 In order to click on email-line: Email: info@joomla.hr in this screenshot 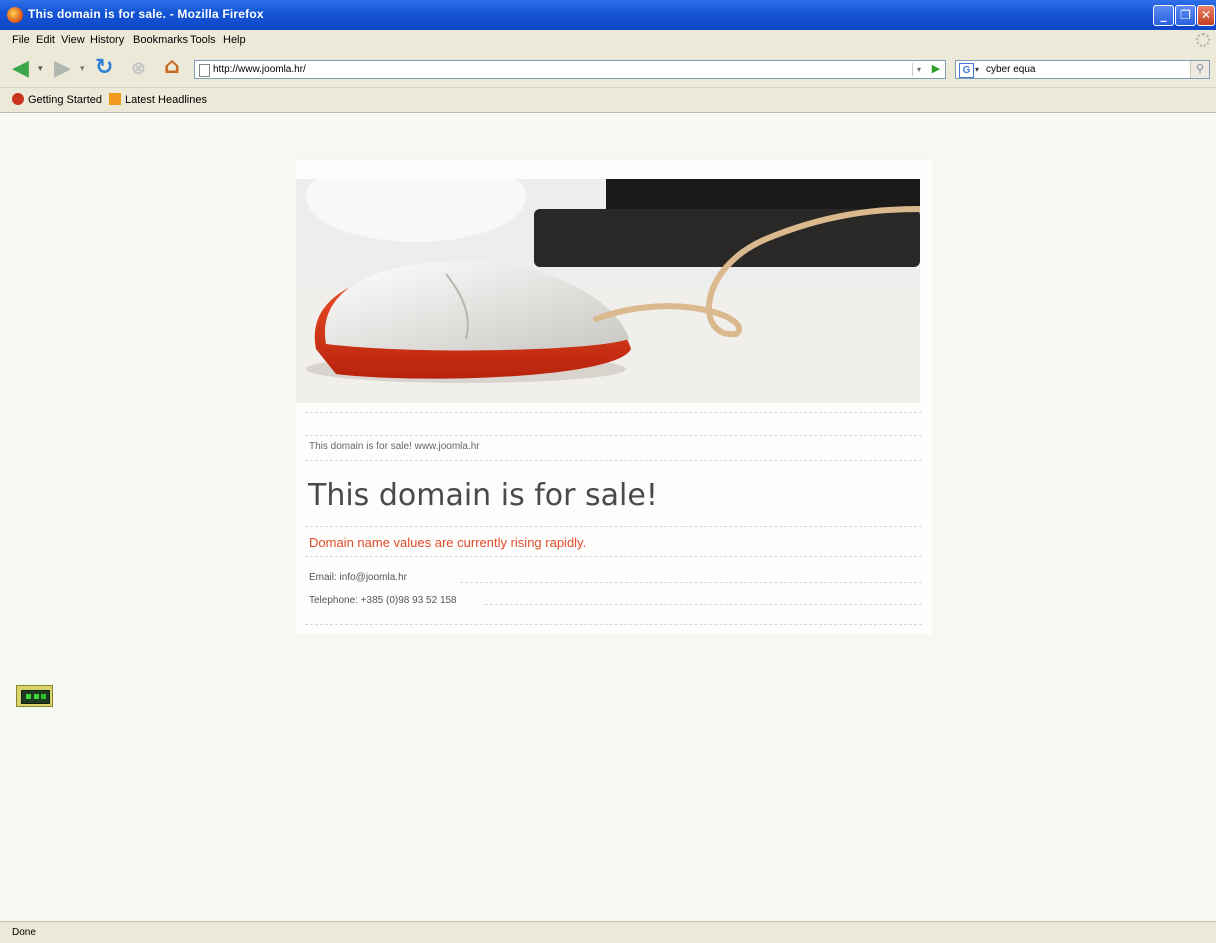, I will do `click(358, 577)`.